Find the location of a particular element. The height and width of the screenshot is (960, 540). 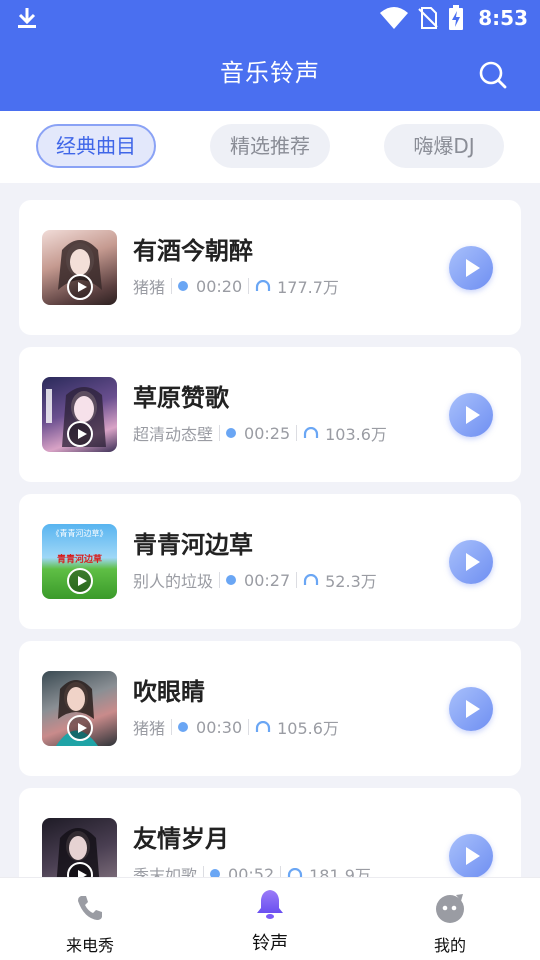

tab-classic: 经典曲目 is located at coordinates (96, 146).